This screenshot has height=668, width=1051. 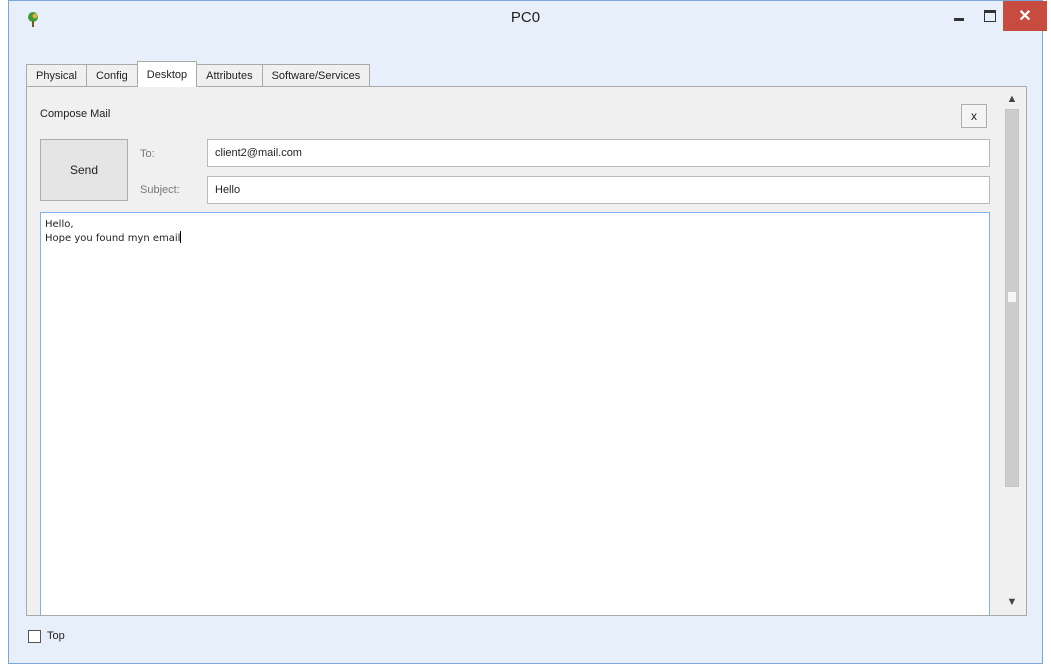 What do you see at coordinates (84, 170) in the screenshot?
I see `send-button: Send` at bounding box center [84, 170].